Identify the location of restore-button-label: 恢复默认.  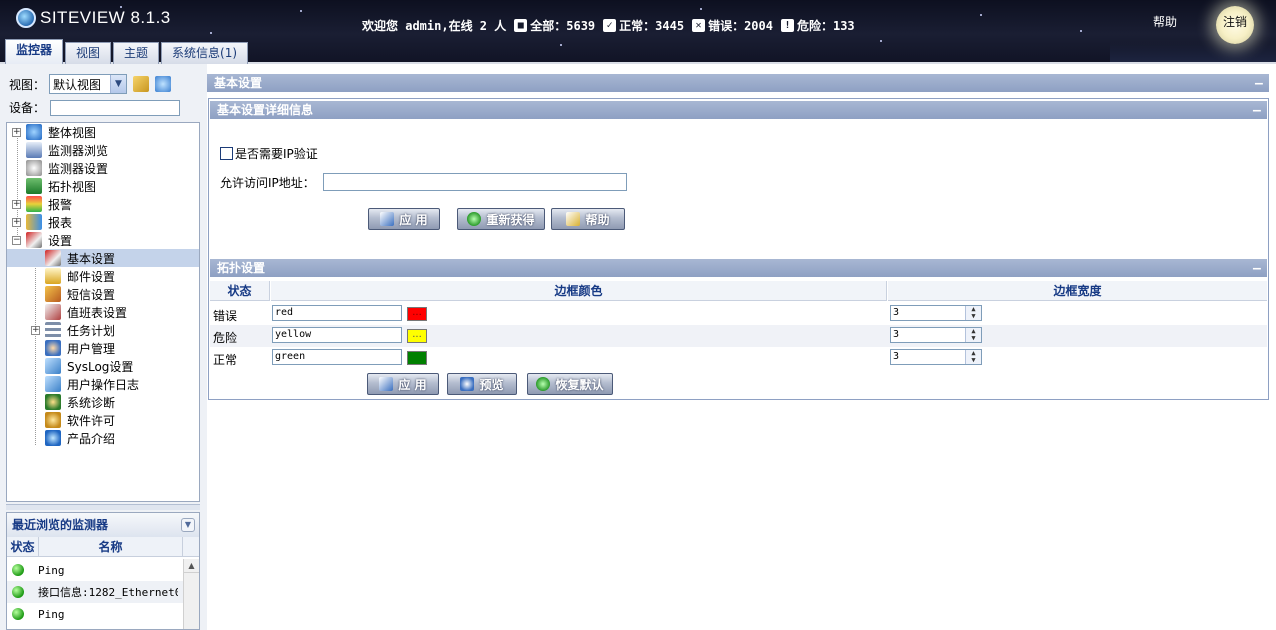
(579, 384).